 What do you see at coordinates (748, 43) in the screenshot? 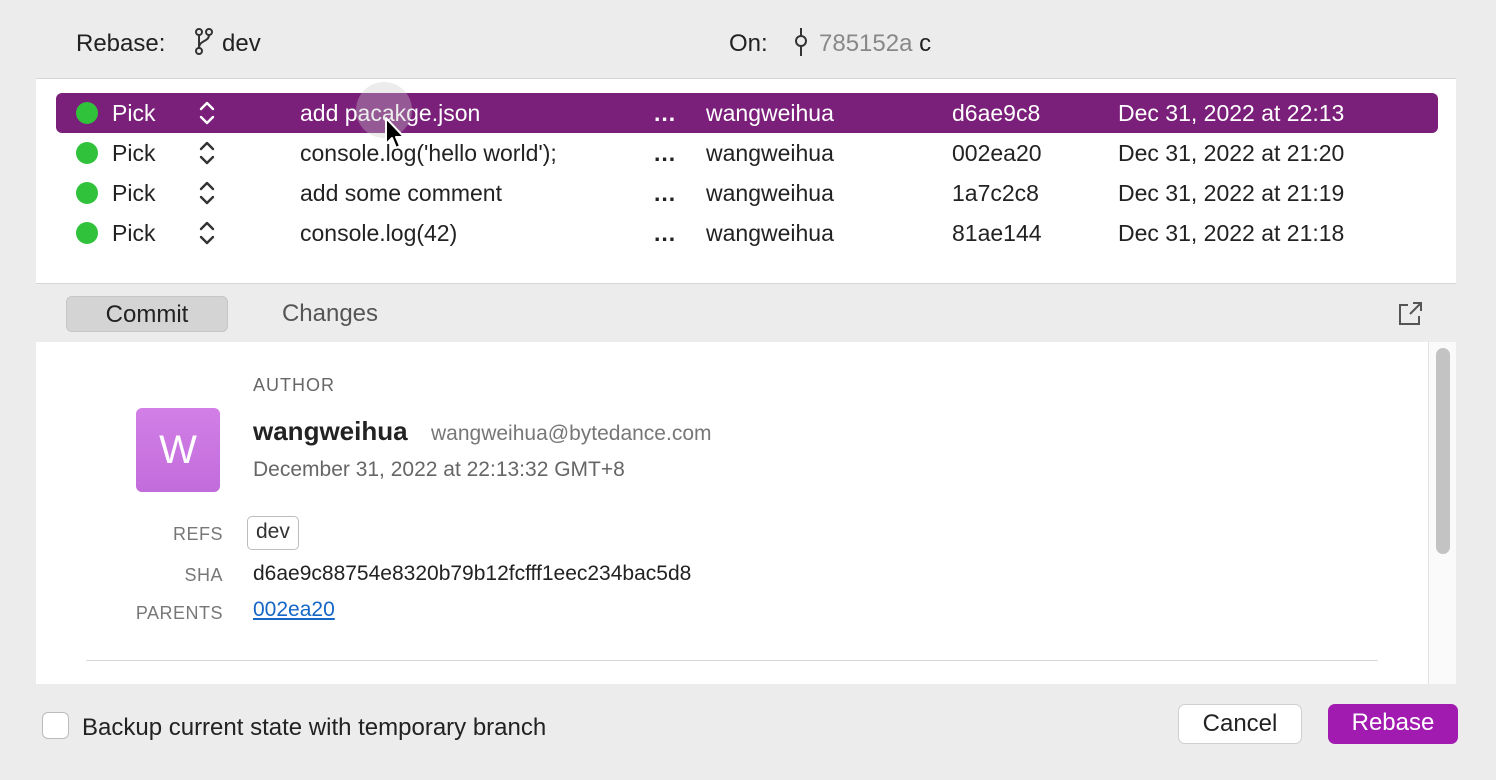
I see `on-label: On:` at bounding box center [748, 43].